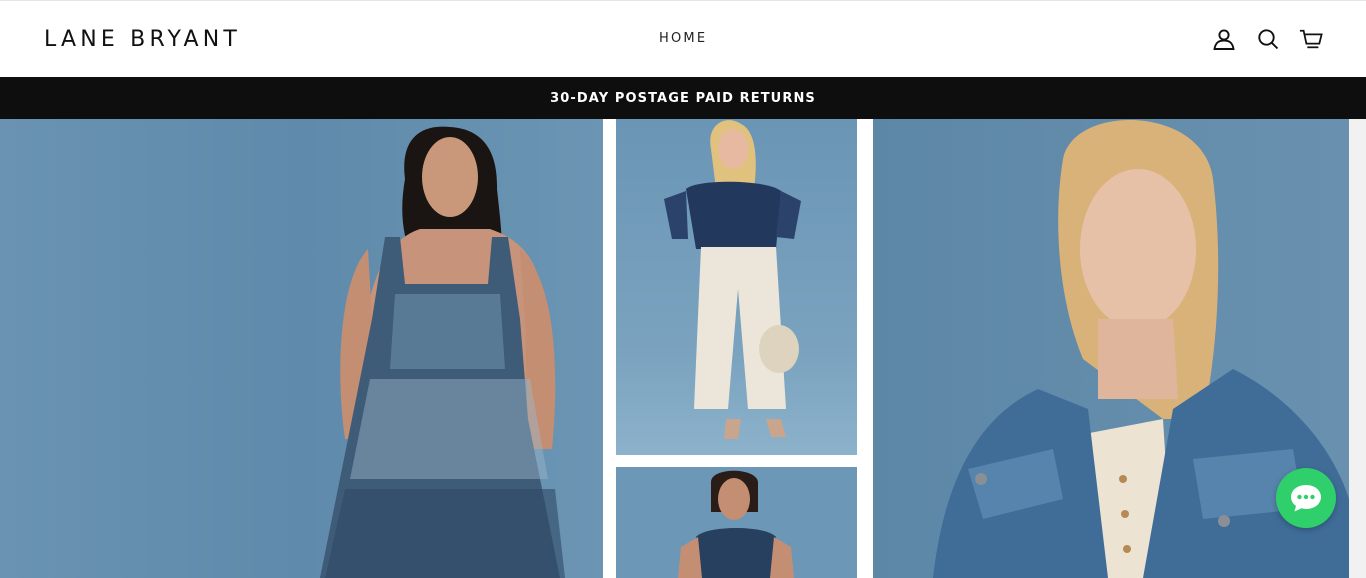 Image resolution: width=1366 pixels, height=578 pixels. Describe the element at coordinates (442, 352) in the screenshot. I see `model-left-illustration` at that location.